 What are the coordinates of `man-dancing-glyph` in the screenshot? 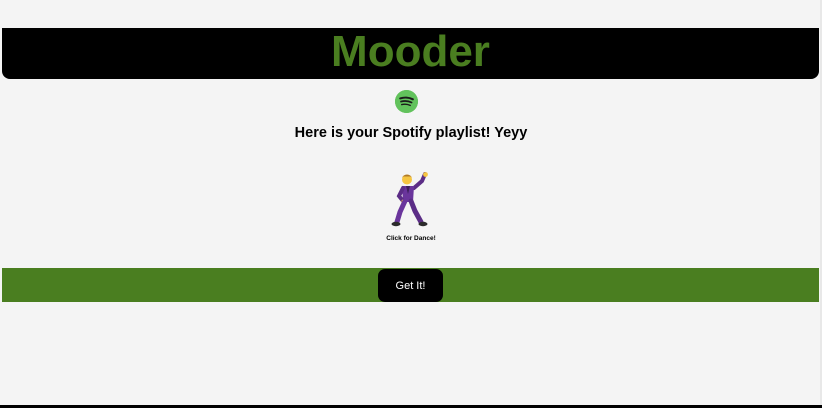 It's located at (409, 199).